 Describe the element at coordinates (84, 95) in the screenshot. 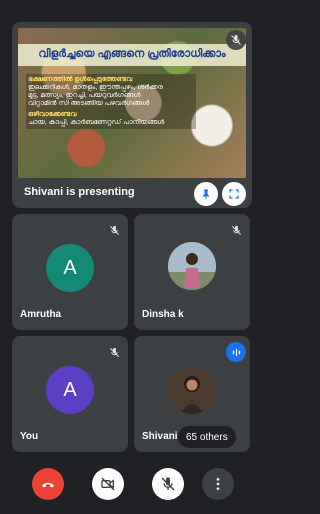

I see `slide-line: മുട്ട, മത്സ്യം, ഇറച്ചി, പയറുവർഗങ്ങൾ` at that location.